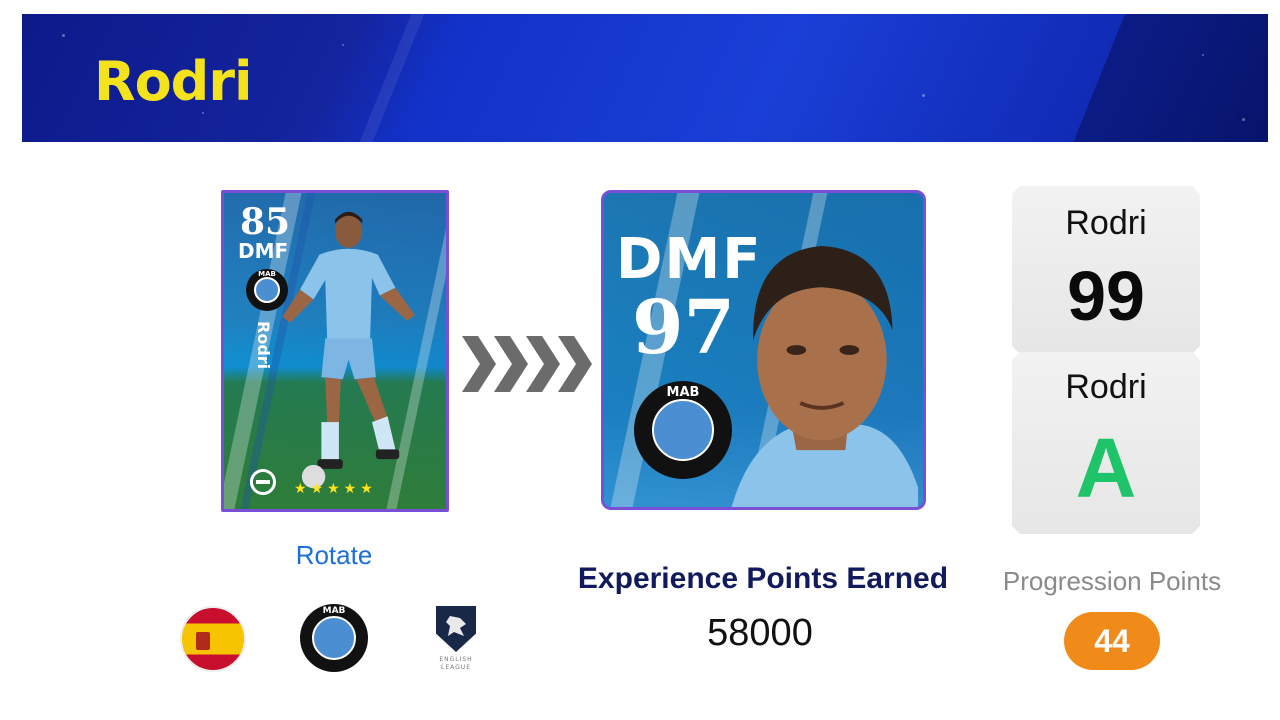  I want to click on league-crest-icon: ENGLISH LEAGUE, so click(456, 640).